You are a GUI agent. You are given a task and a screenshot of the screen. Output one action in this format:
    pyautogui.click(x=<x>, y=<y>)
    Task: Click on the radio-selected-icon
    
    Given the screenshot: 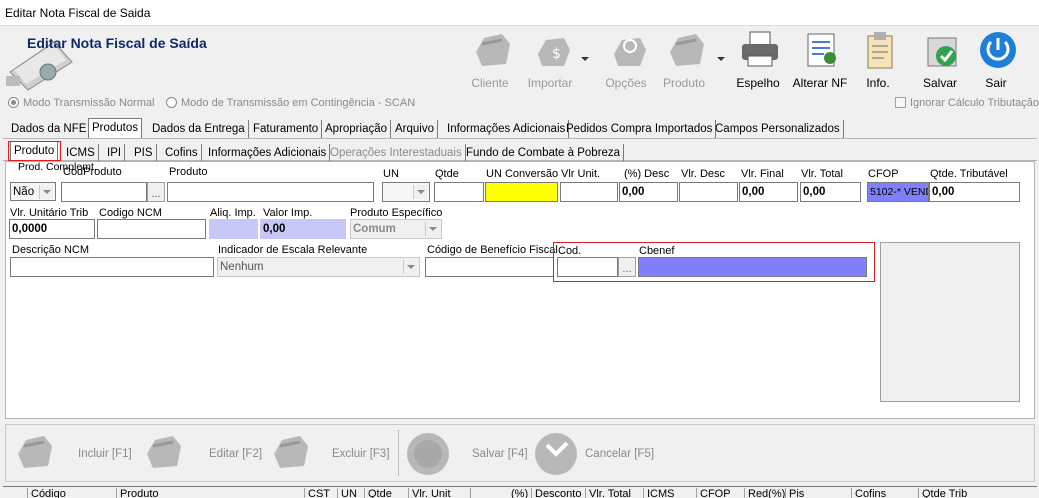 What is the action you would take?
    pyautogui.click(x=13, y=102)
    